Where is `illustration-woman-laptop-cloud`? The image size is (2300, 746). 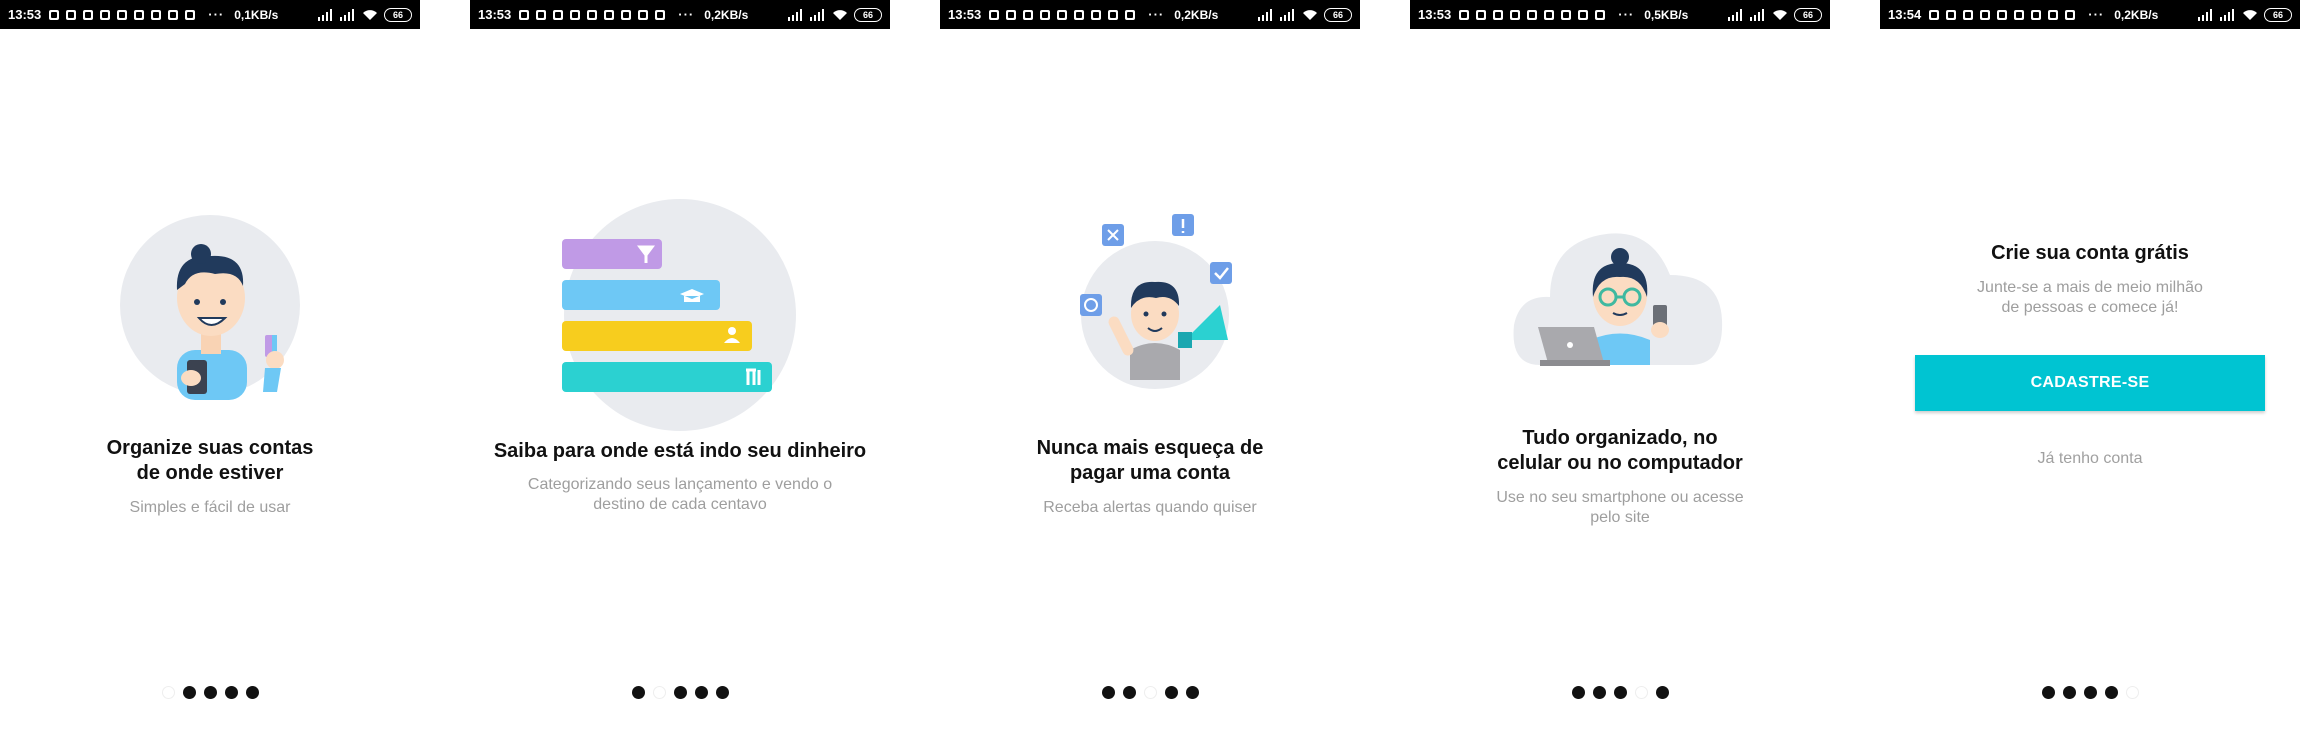 illustration-woman-laptop-cloud is located at coordinates (1618, 299).